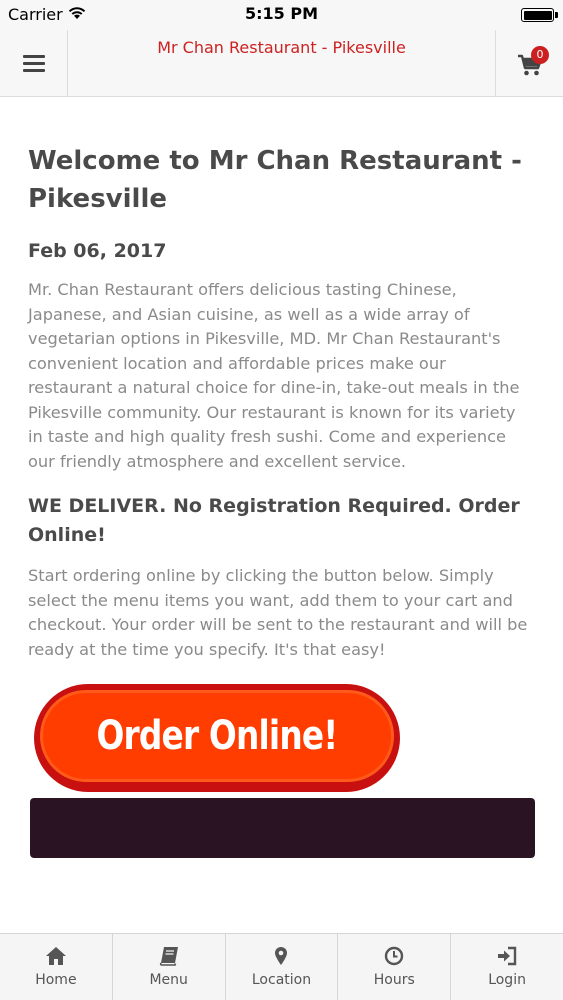  Describe the element at coordinates (168, 956) in the screenshot. I see `book-icon` at that location.